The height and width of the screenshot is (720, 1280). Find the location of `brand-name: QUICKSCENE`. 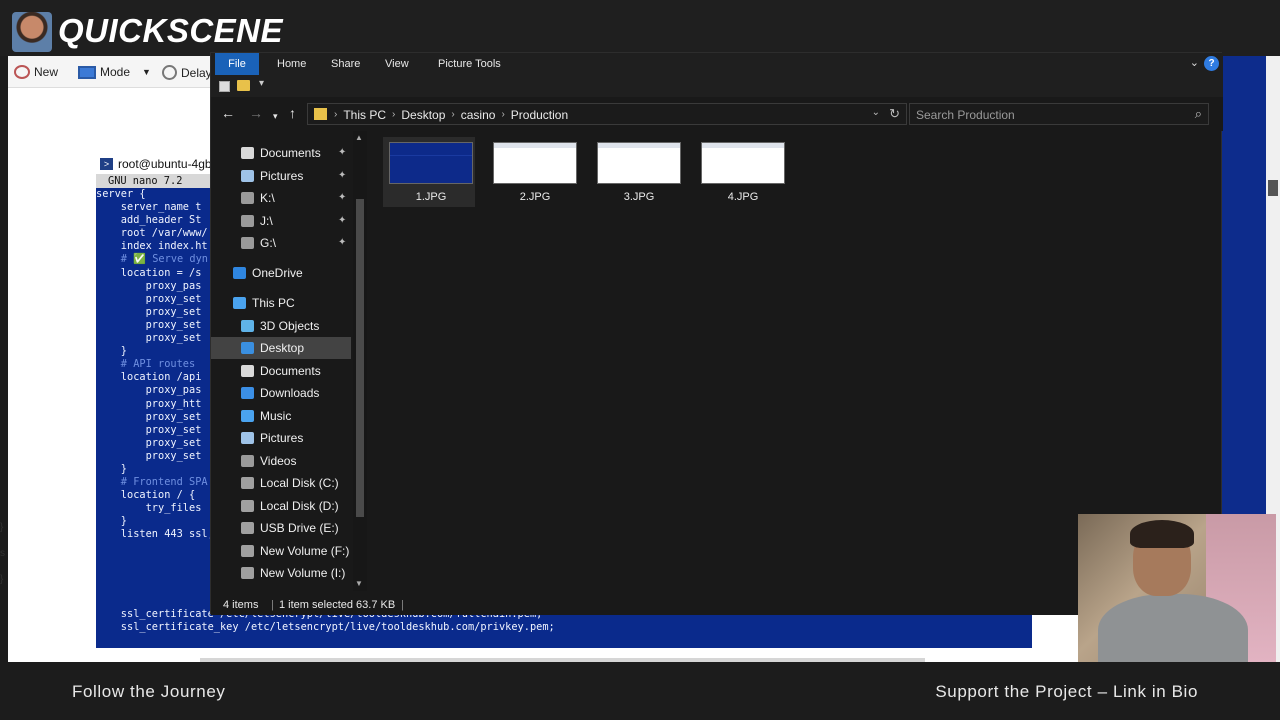

brand-name: QUICKSCENE is located at coordinates (171, 30).